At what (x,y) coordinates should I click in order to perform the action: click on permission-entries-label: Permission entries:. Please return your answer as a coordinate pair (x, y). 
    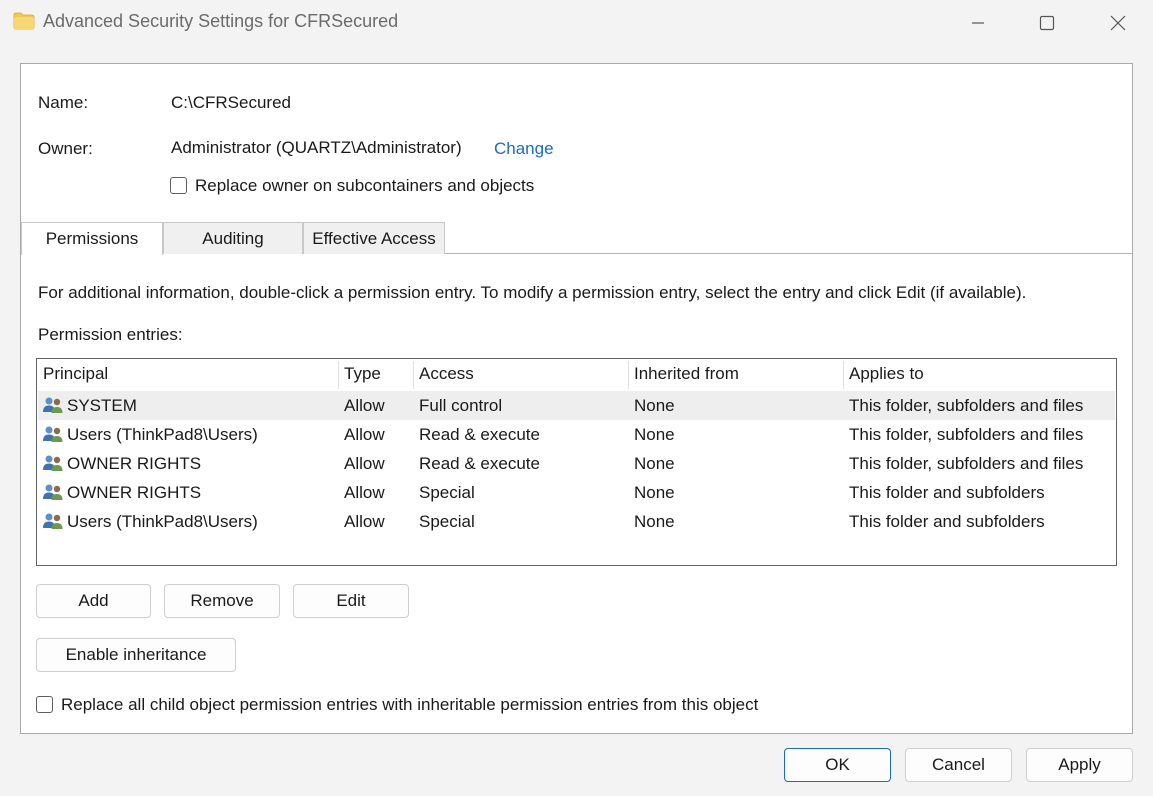
    Looking at the image, I should click on (110, 334).